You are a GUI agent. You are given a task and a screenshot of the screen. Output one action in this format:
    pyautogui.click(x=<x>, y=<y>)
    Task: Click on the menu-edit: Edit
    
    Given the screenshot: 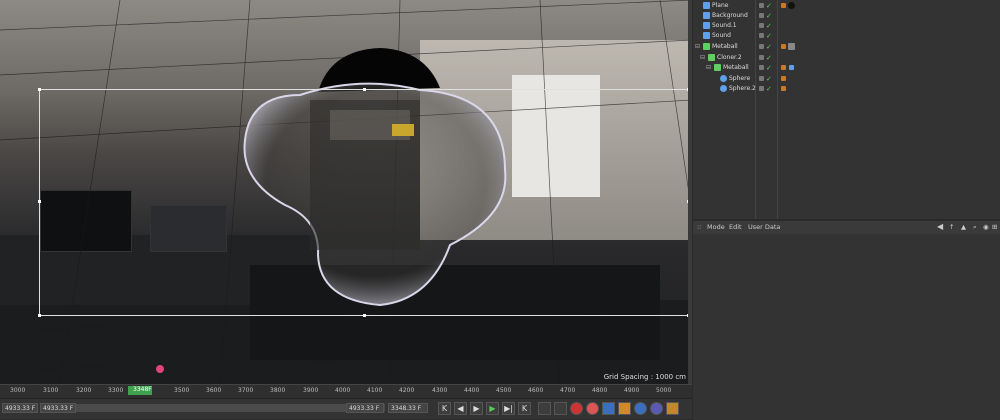 What is the action you would take?
    pyautogui.click(x=735, y=227)
    